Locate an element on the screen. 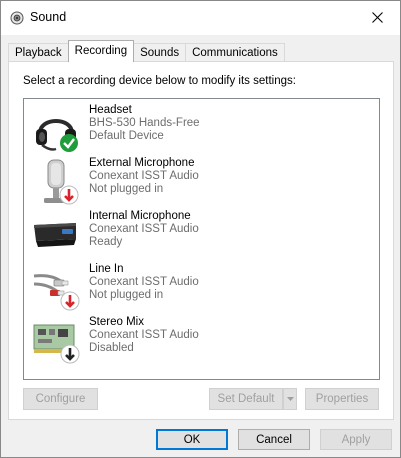  device-status: Default Device is located at coordinates (126, 136).